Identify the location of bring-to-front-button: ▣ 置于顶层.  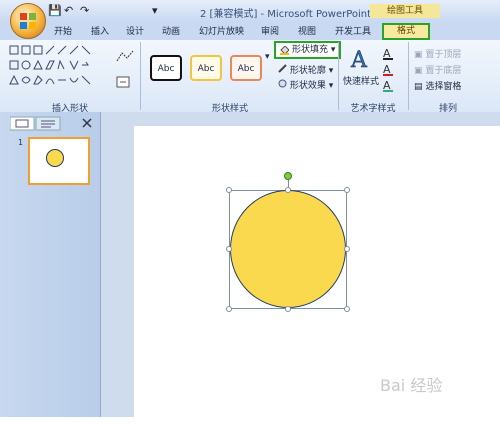
(437, 53).